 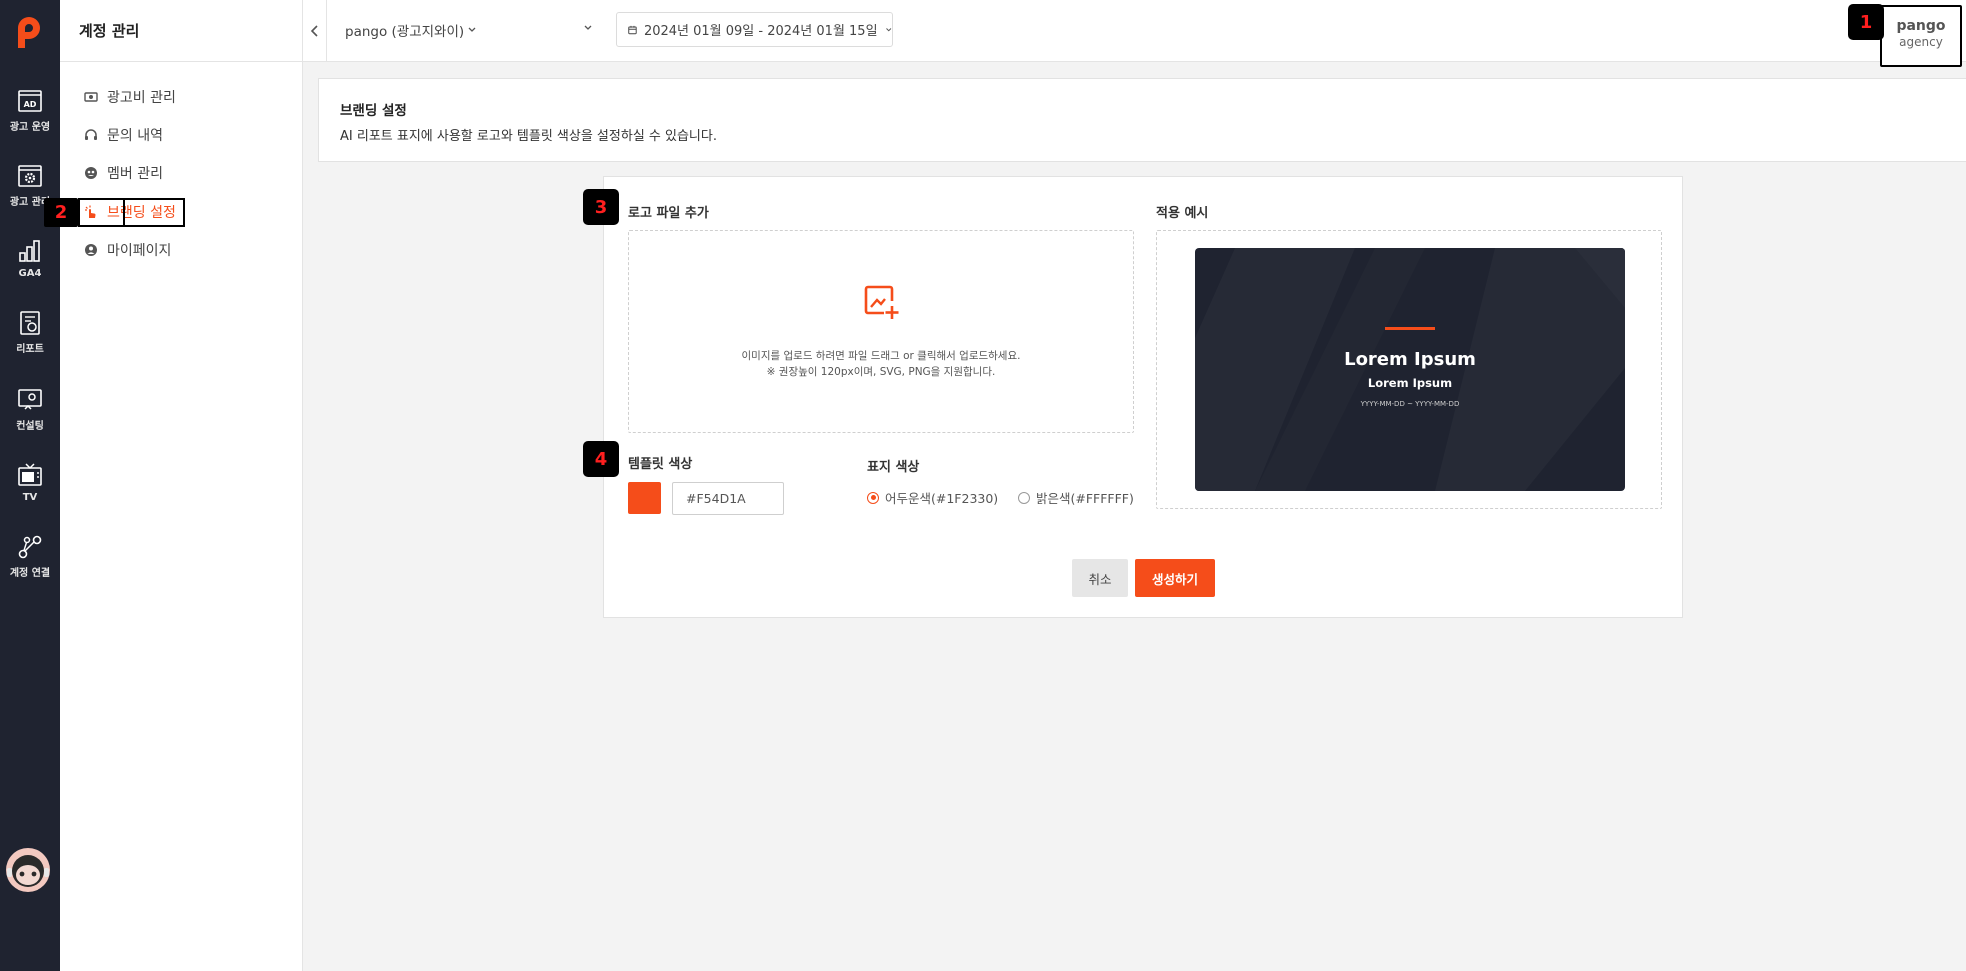 I want to click on submenu-item-inquiries: 문의 내역, so click(x=123, y=135).